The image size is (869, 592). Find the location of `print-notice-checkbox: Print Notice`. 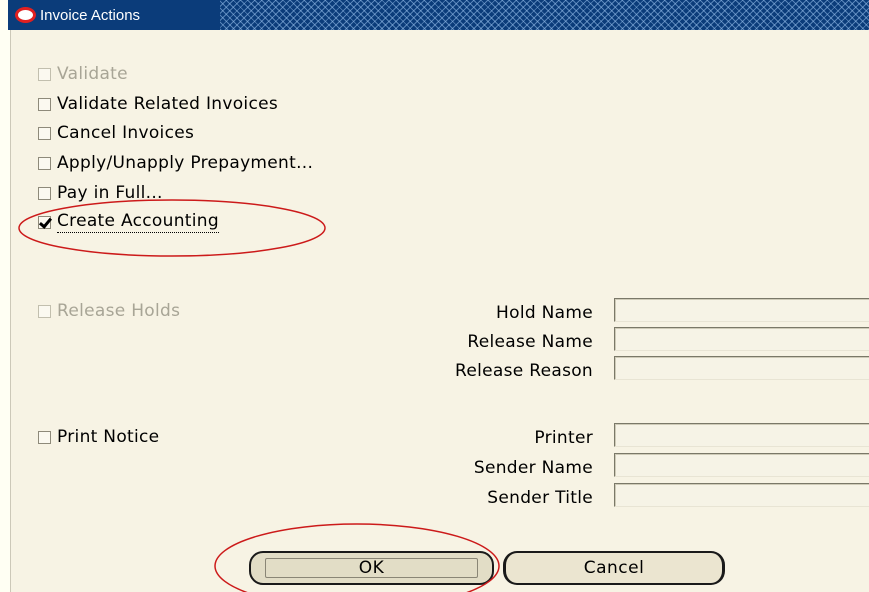

print-notice-checkbox: Print Notice is located at coordinates (98, 437).